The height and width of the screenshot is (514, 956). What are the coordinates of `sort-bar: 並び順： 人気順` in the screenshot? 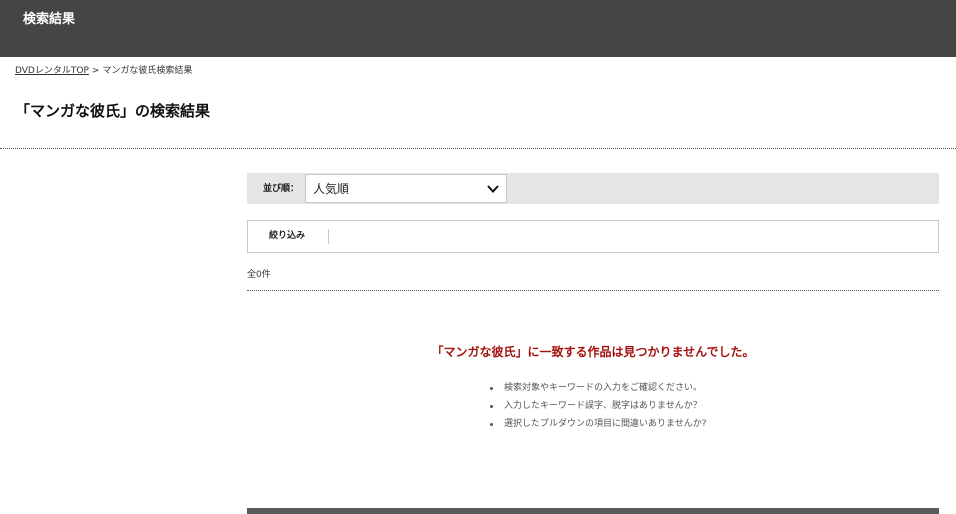 It's located at (593, 188).